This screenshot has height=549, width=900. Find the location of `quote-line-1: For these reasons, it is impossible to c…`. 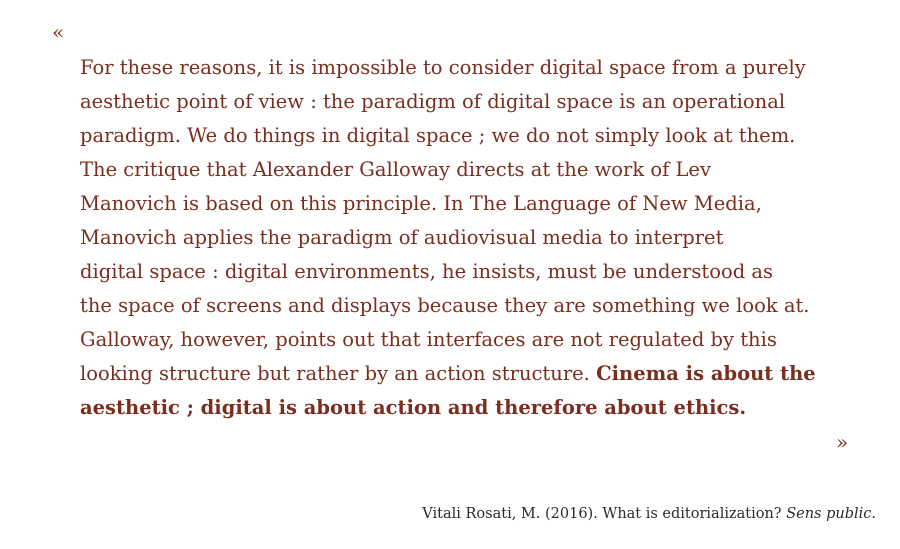

quote-line-1: For these reasons, it is impossible to c… is located at coordinates (443, 67).